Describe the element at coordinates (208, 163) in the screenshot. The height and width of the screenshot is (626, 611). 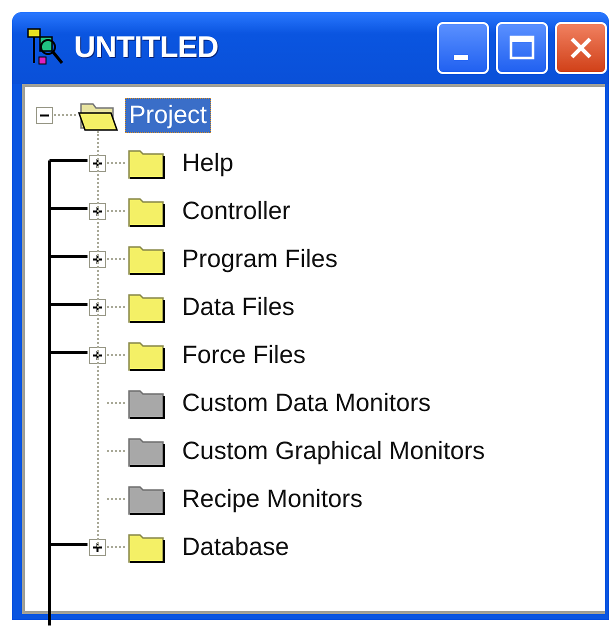
I see `tree-item: Help` at that location.